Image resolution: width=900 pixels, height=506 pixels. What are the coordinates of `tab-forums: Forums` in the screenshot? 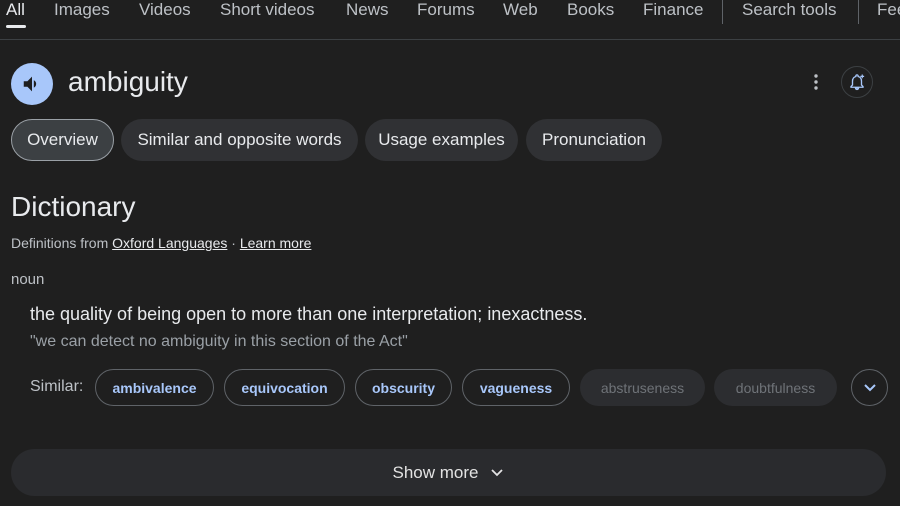 It's located at (446, 10).